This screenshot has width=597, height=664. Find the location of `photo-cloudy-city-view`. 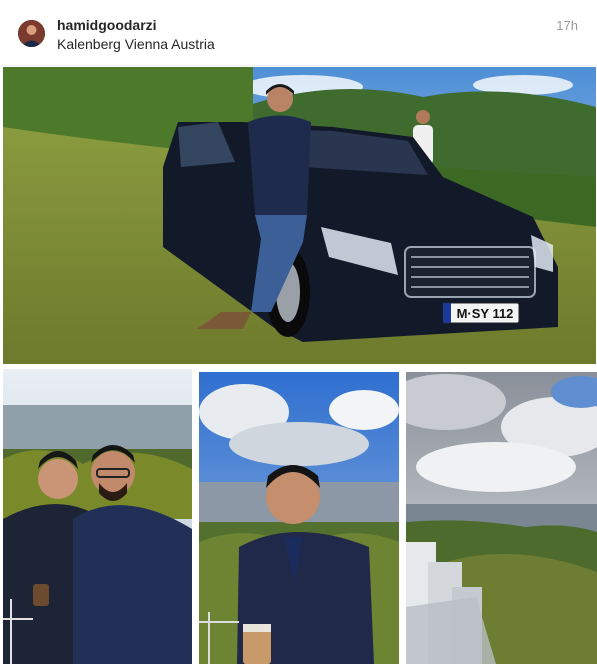

photo-cloudy-city-view is located at coordinates (501, 518).